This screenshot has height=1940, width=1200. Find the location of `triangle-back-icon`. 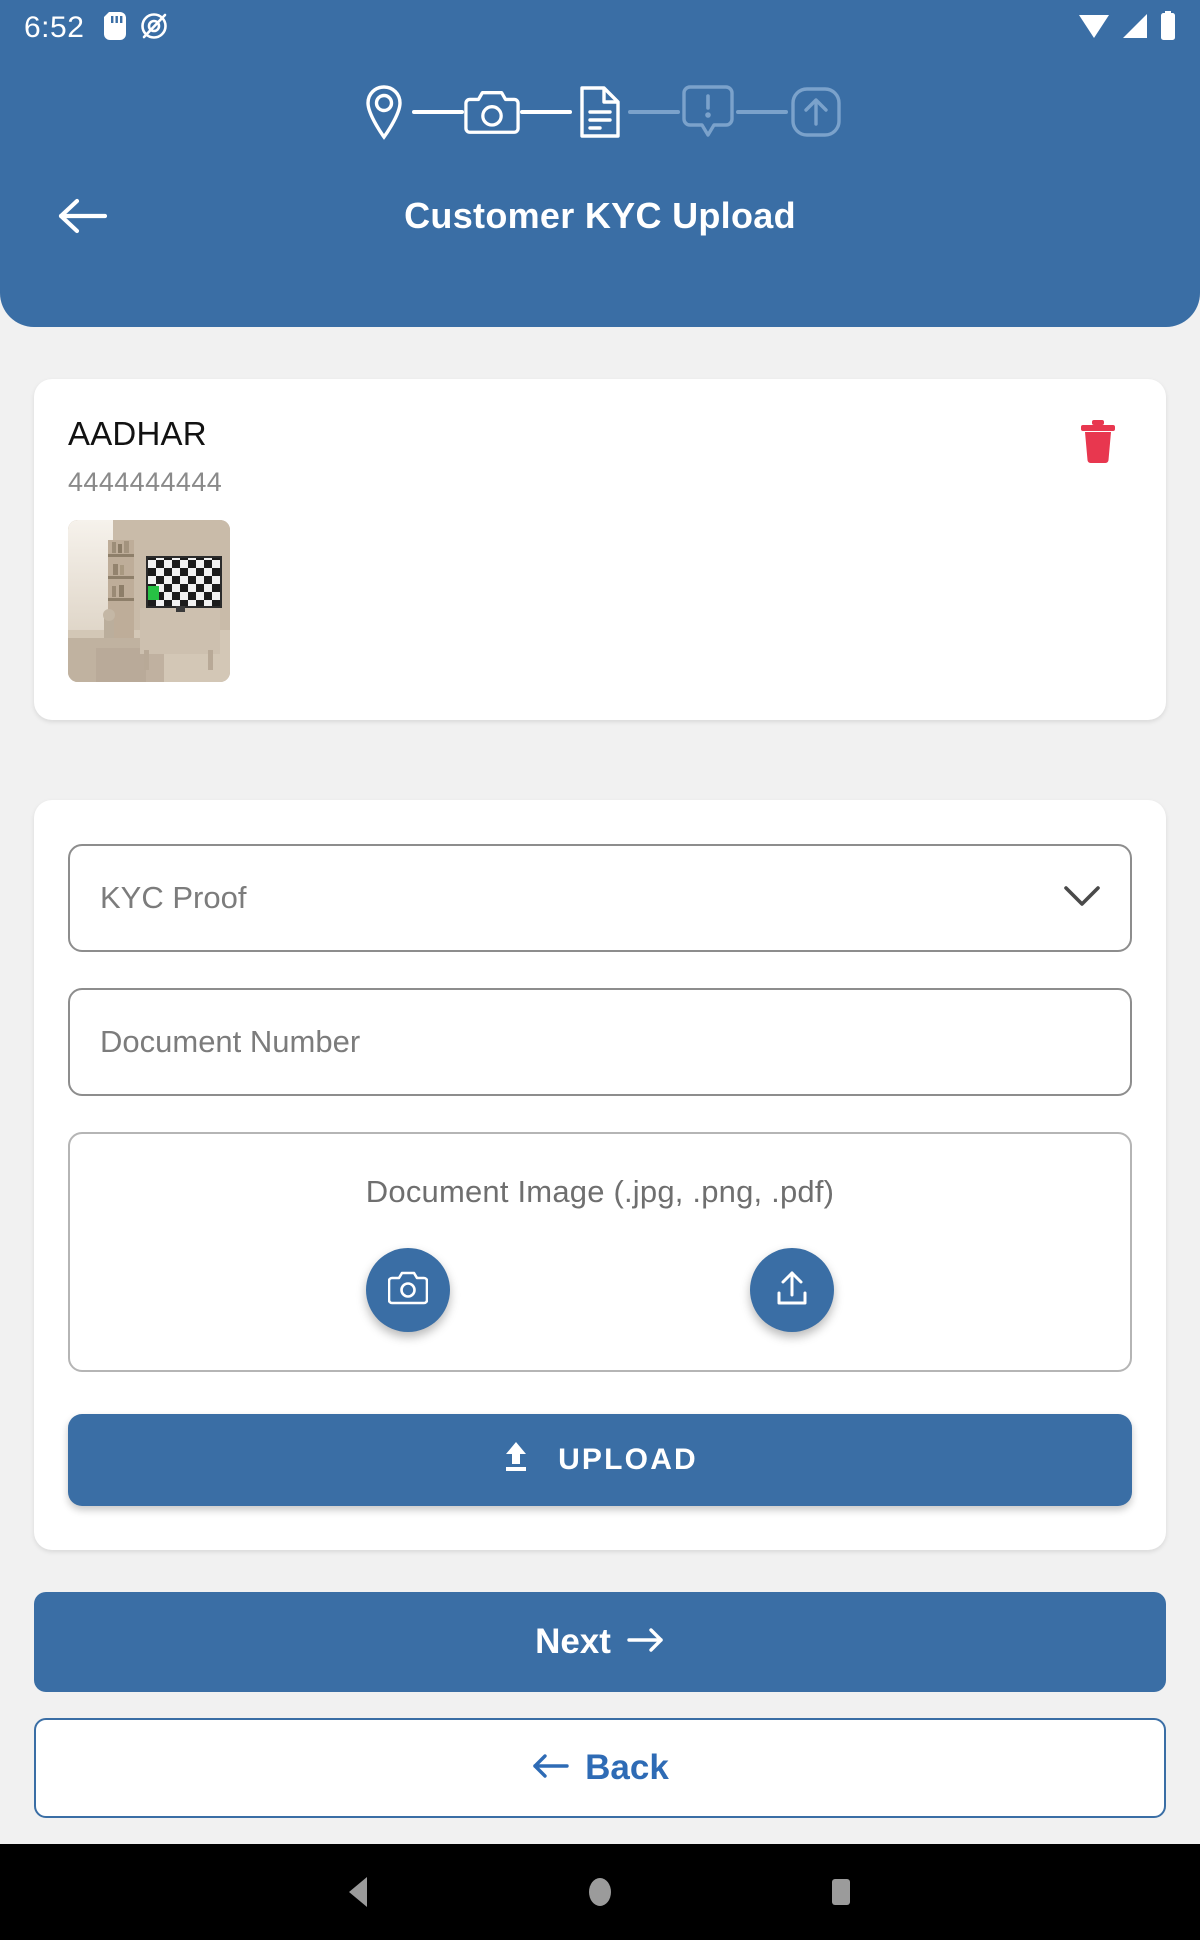

triangle-back-icon is located at coordinates (358, 1892).